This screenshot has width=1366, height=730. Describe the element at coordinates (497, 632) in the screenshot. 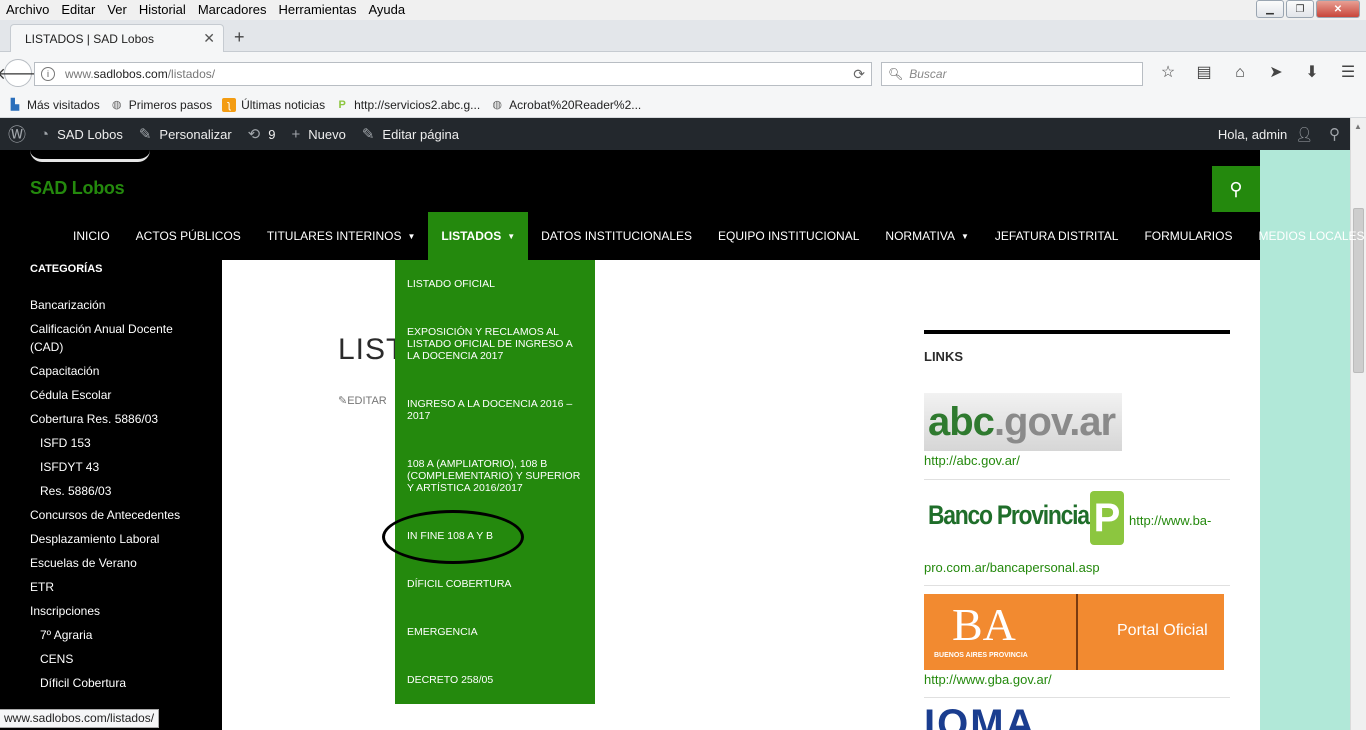

I see `dropdown-item-emergencia: EMERGENCIA` at that location.